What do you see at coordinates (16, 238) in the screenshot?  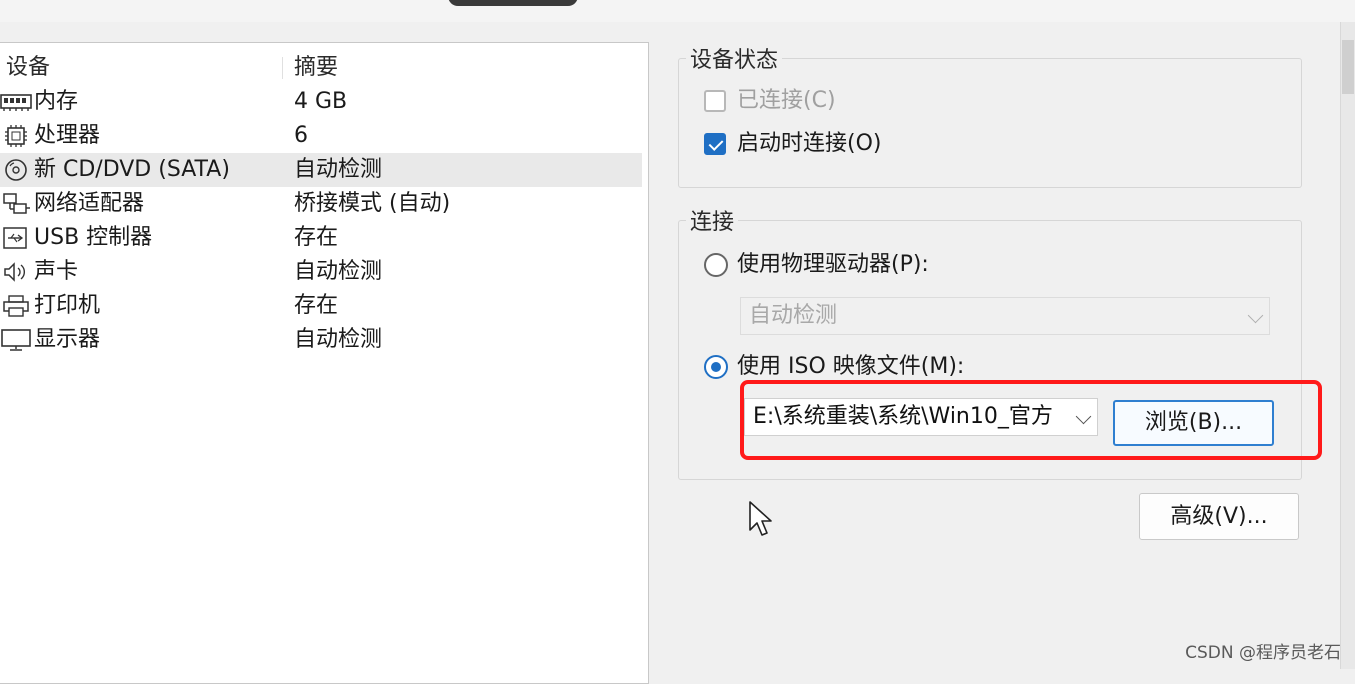 I see `usb-icon` at bounding box center [16, 238].